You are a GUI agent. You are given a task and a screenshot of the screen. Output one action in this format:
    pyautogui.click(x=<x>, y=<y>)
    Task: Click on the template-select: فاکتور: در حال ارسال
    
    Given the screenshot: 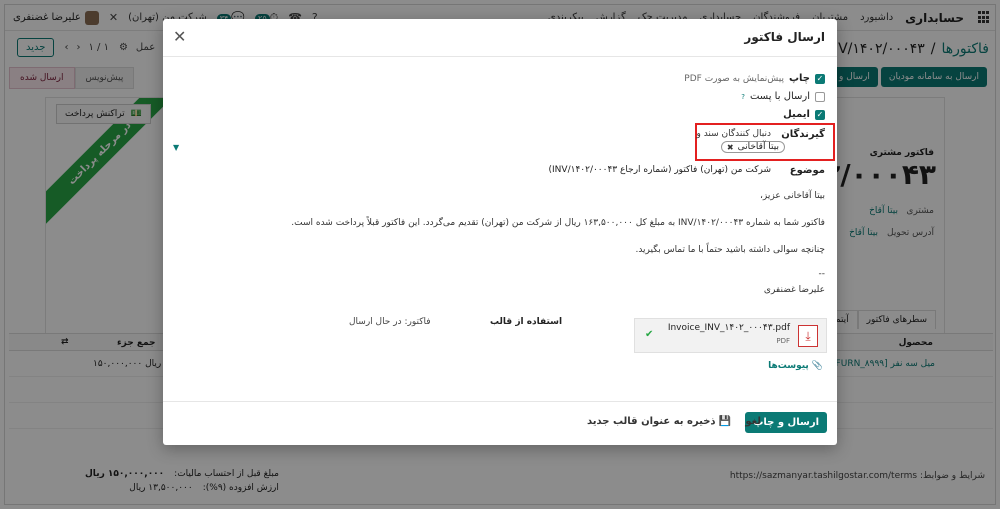 What is the action you would take?
    pyautogui.click(x=390, y=322)
    